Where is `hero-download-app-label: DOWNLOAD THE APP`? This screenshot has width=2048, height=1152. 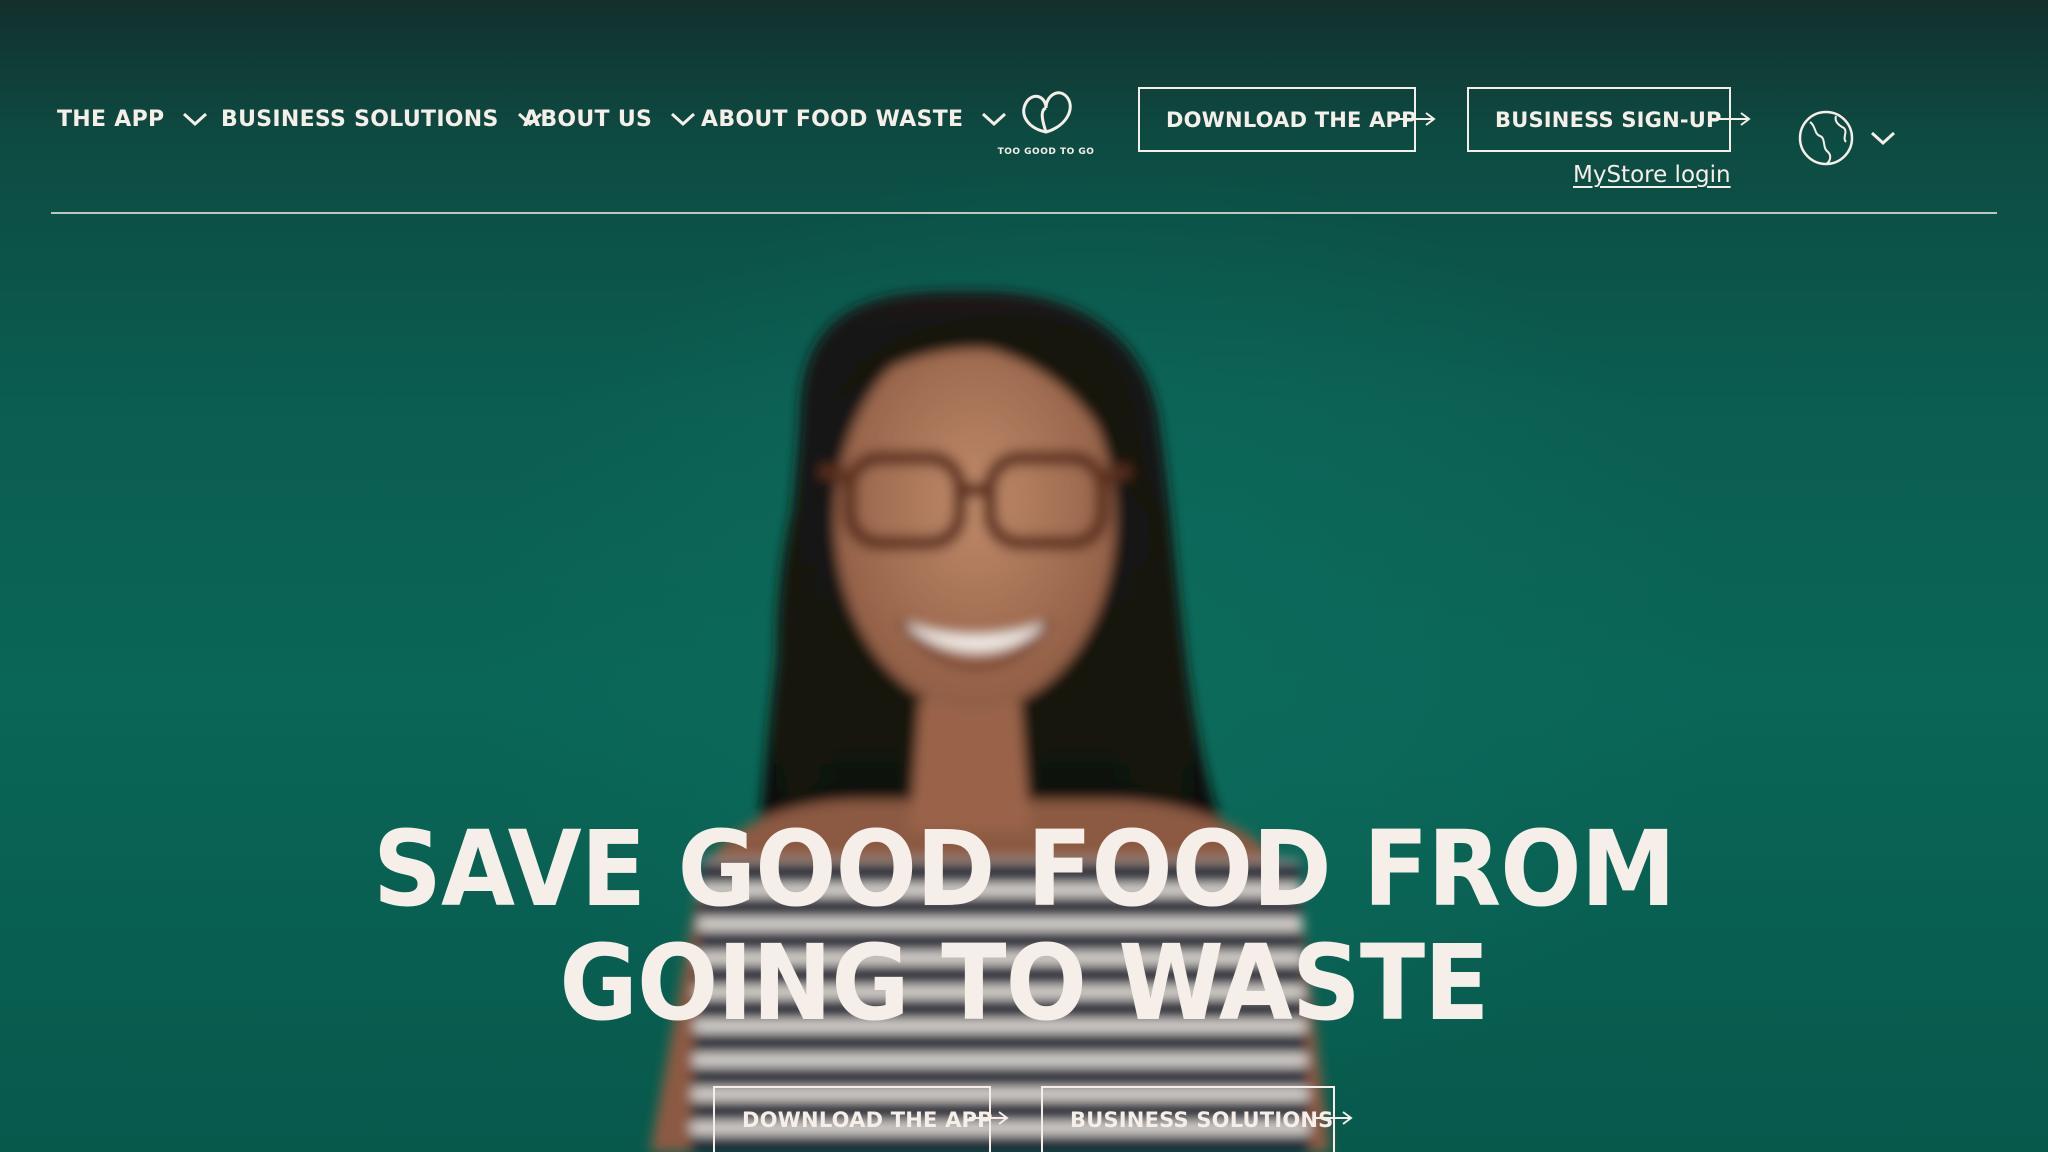
hero-download-app-label: DOWNLOAD THE APP is located at coordinates (867, 1120).